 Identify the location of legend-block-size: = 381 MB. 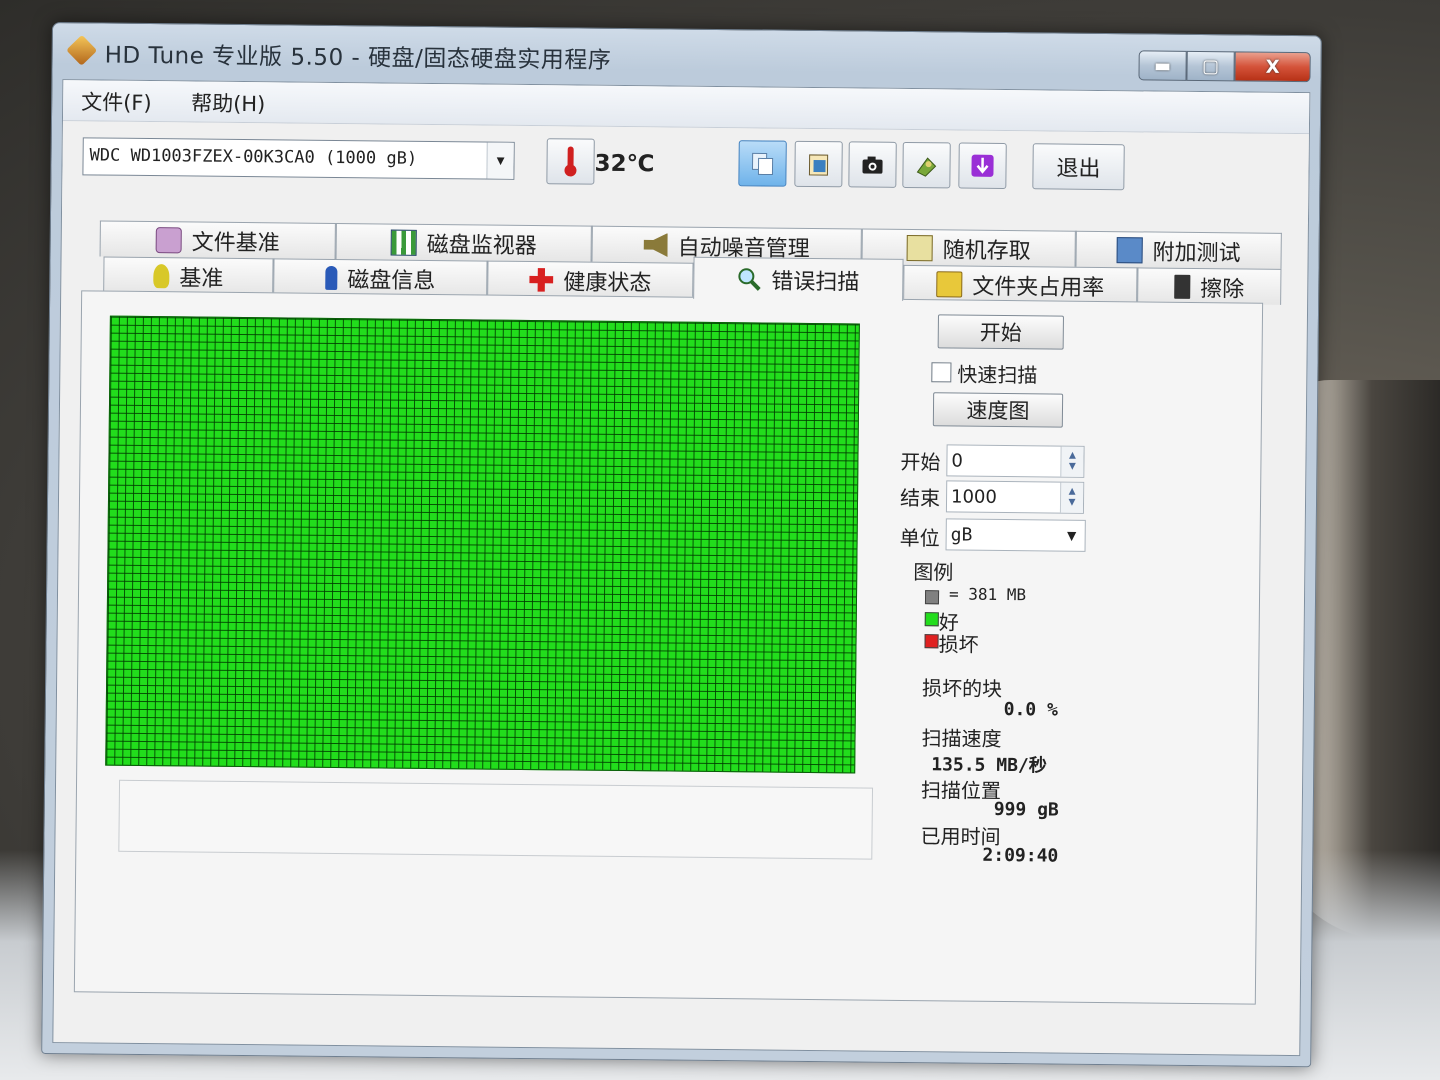
(987, 594).